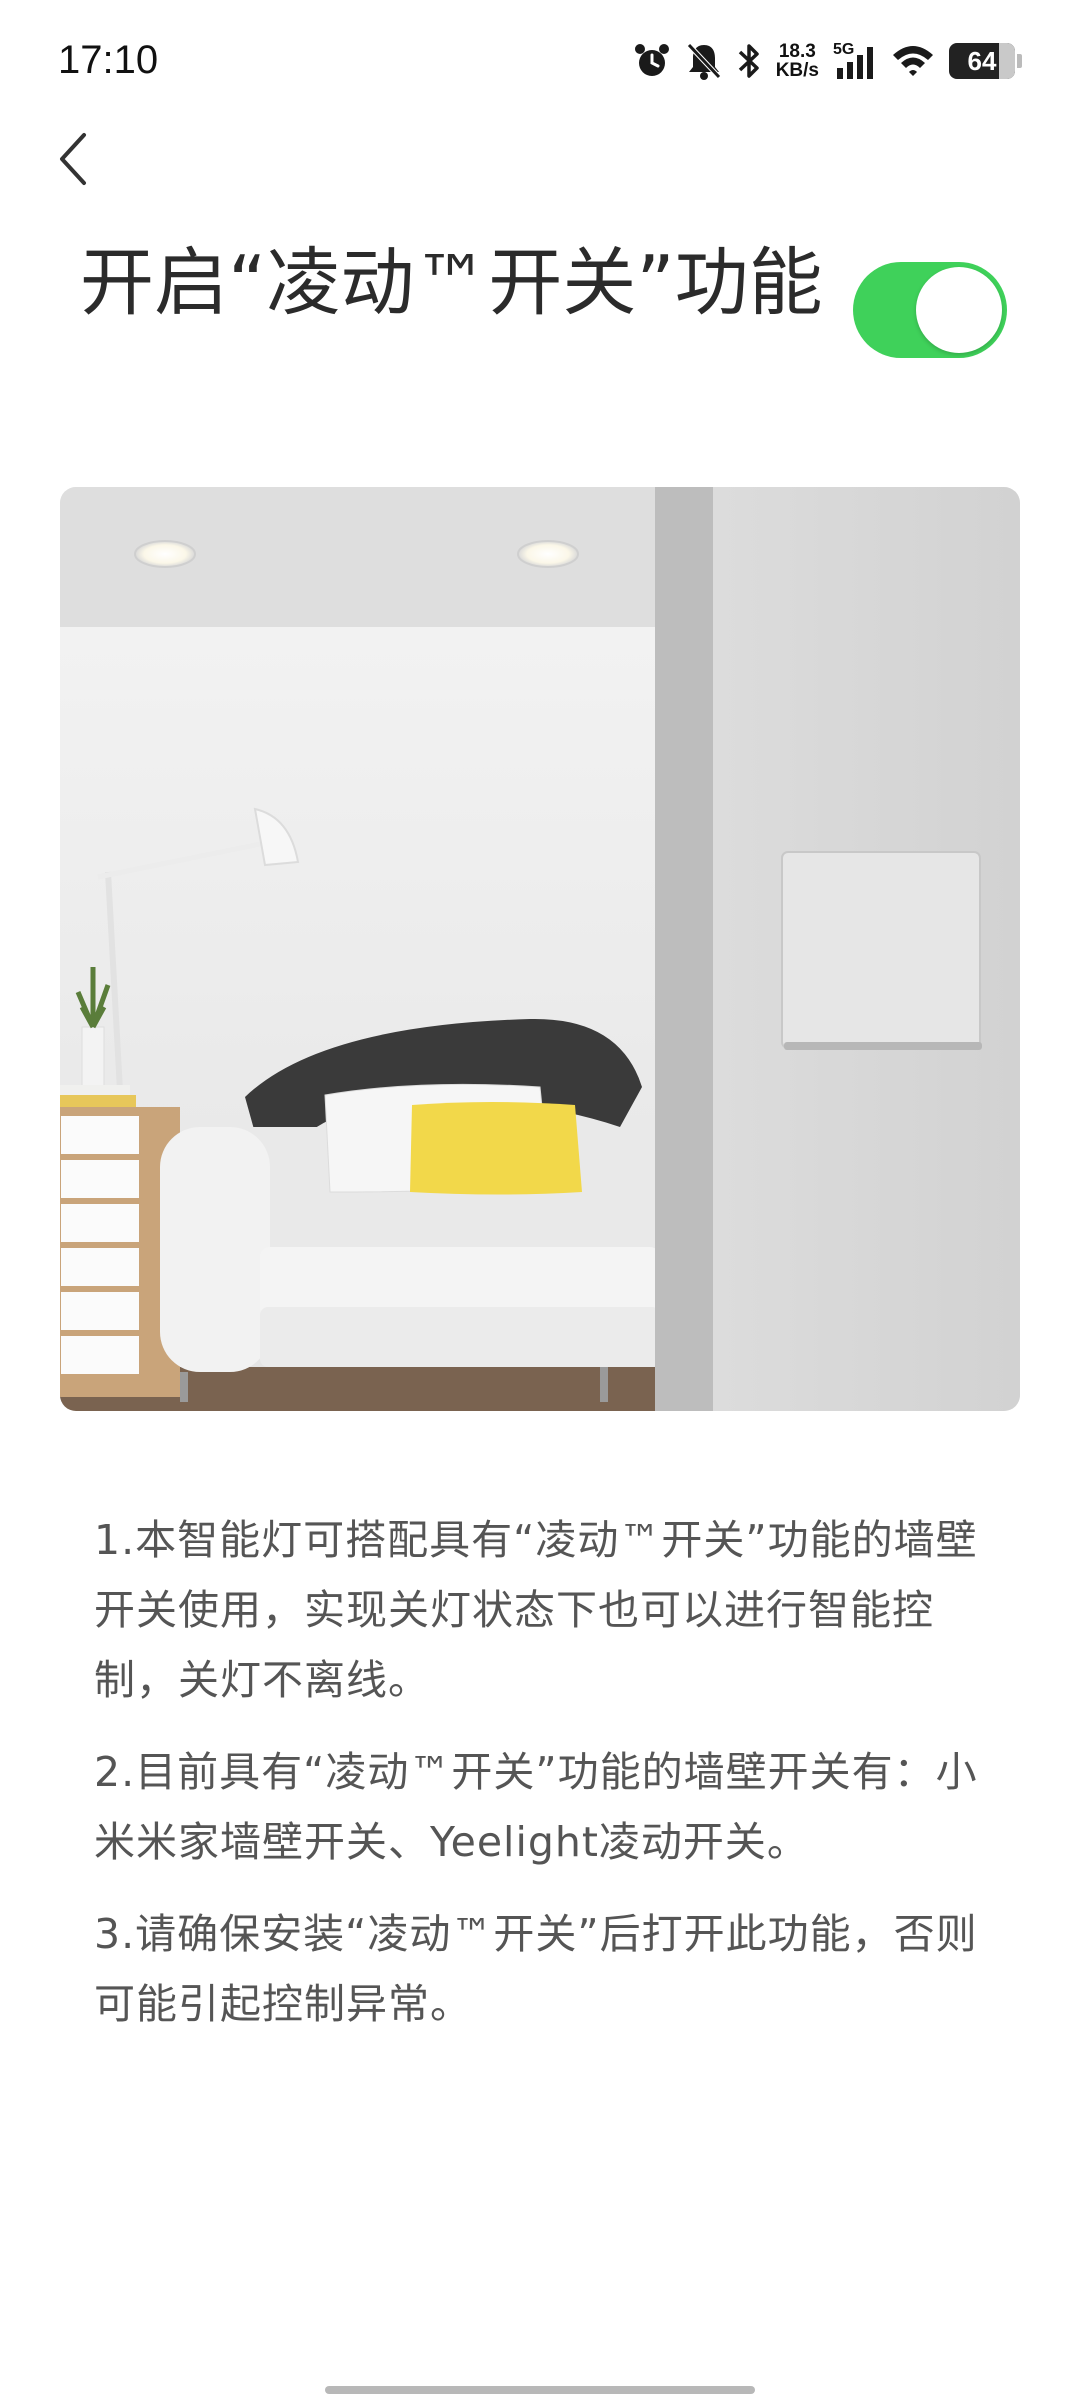  Describe the element at coordinates (540, 65) in the screenshot. I see `status-bar: 17:10 18.3 KB/s 5G 64` at that location.